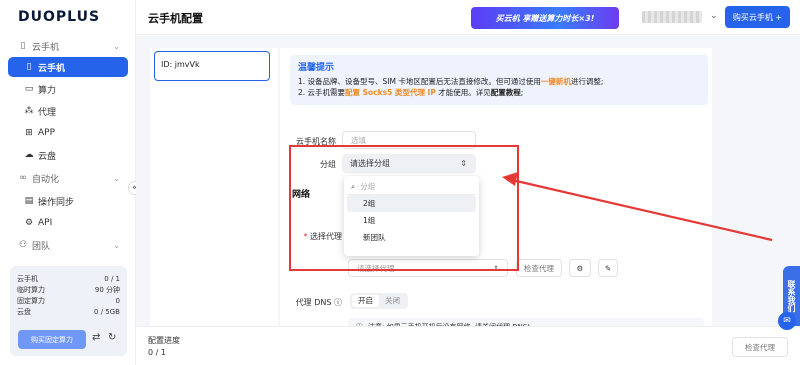 The width and height of the screenshot is (800, 365). I want to click on progress-label: 配置进度, so click(164, 340).